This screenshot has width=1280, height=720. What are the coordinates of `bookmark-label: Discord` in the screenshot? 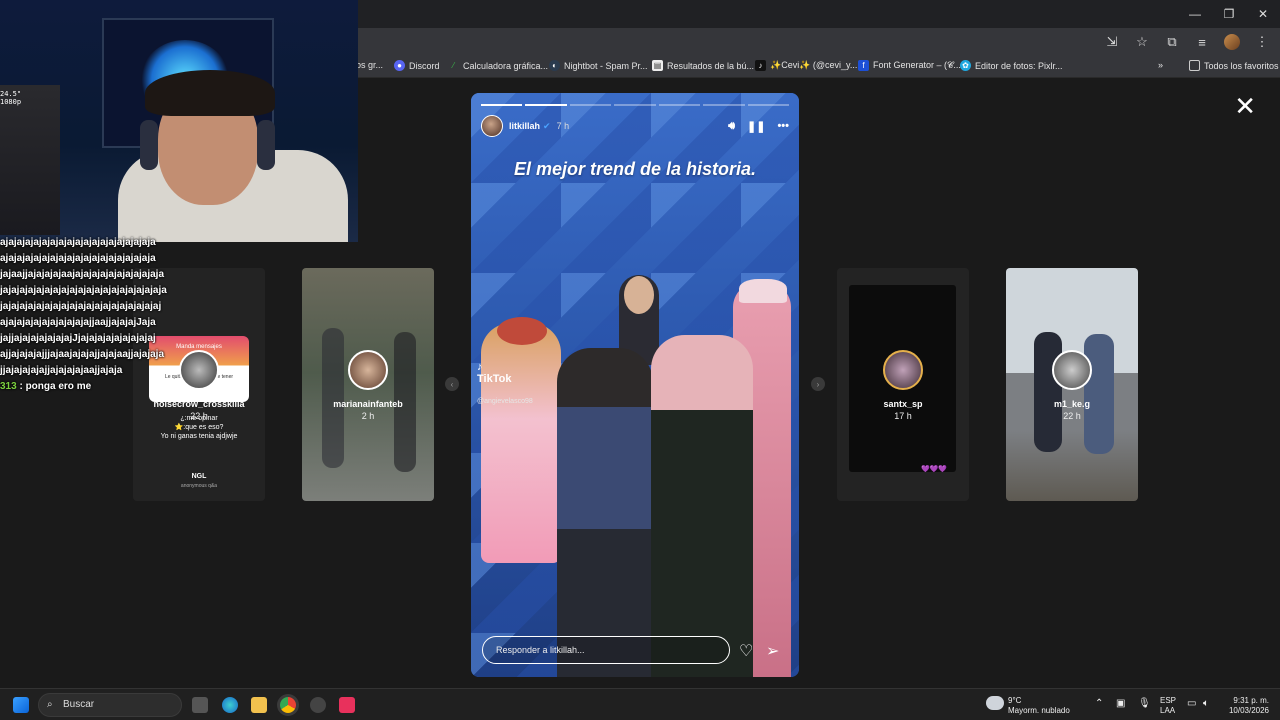 It's located at (424, 65).